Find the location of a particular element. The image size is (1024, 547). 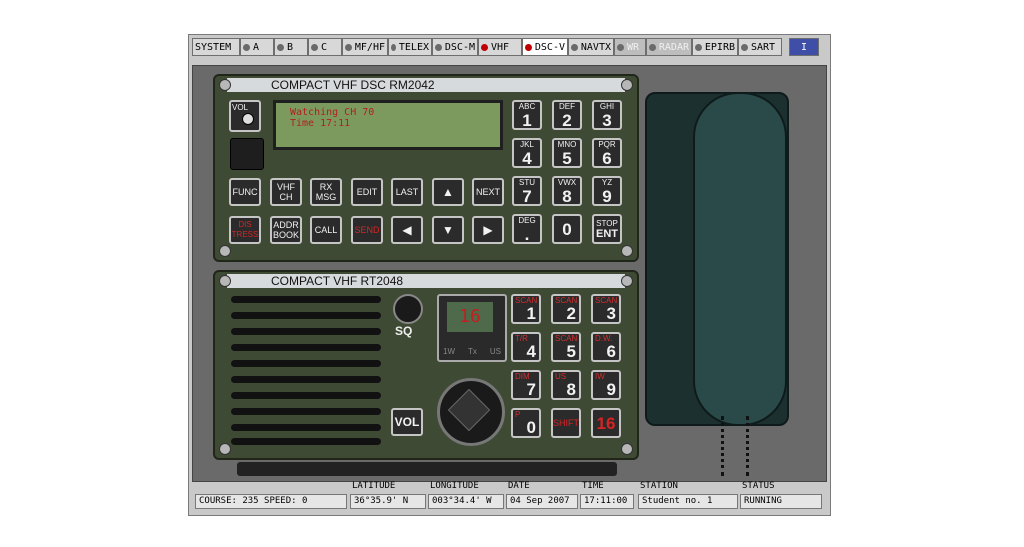

handset-cord is located at coordinates (735, 446).